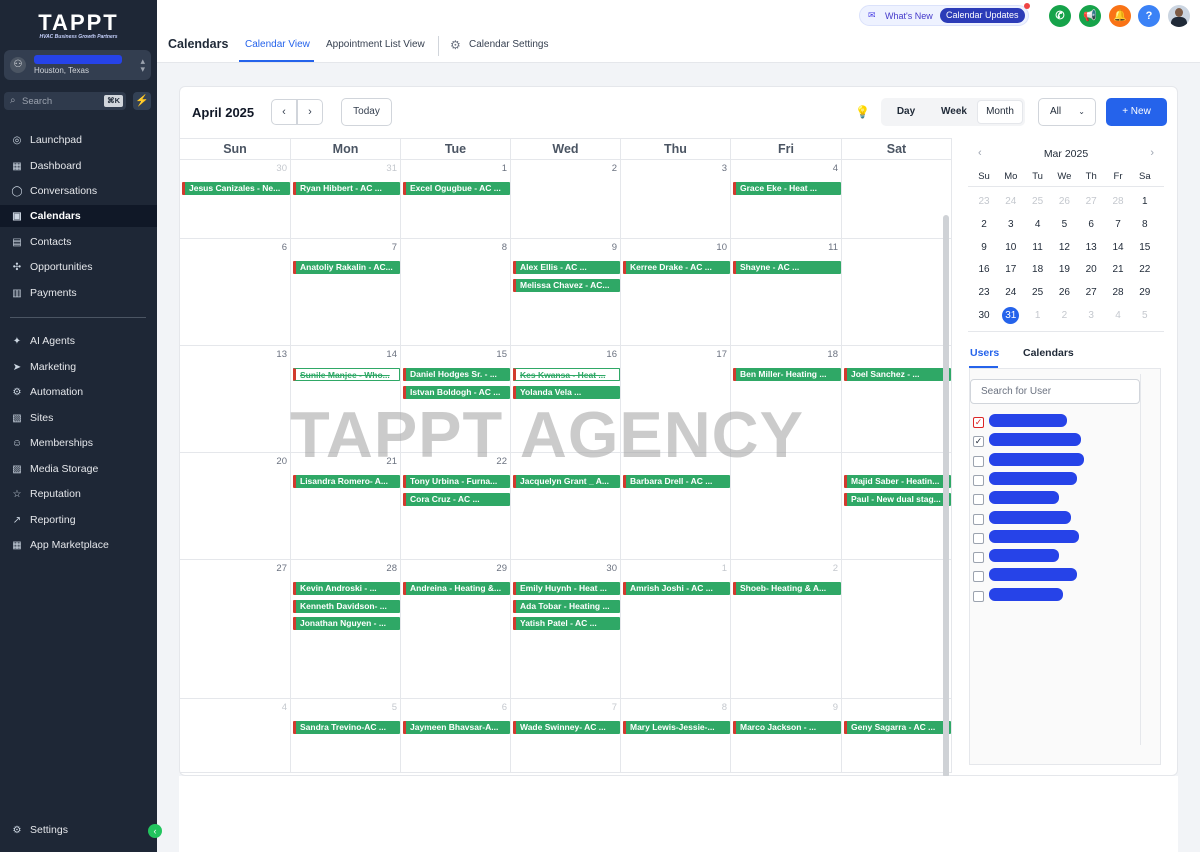  Describe the element at coordinates (78, 830) in the screenshot. I see `sidebar-item-settings: ⚙ Settings` at that location.